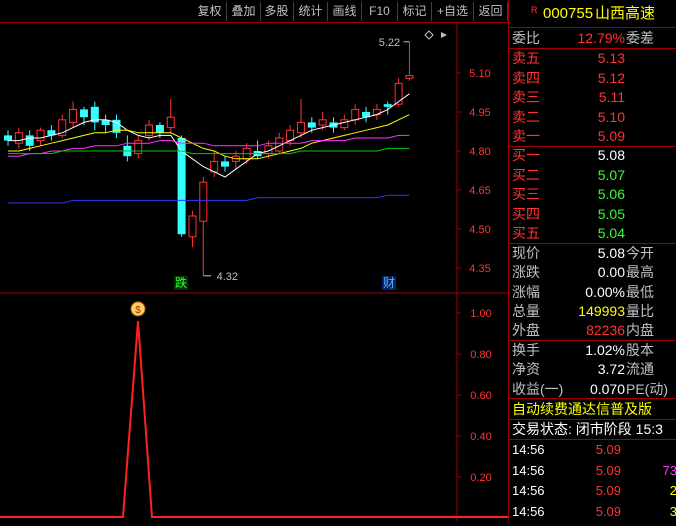 The height and width of the screenshot is (526, 676). Describe the element at coordinates (526, 253) in the screenshot. I see `stat-label: 现价` at that location.